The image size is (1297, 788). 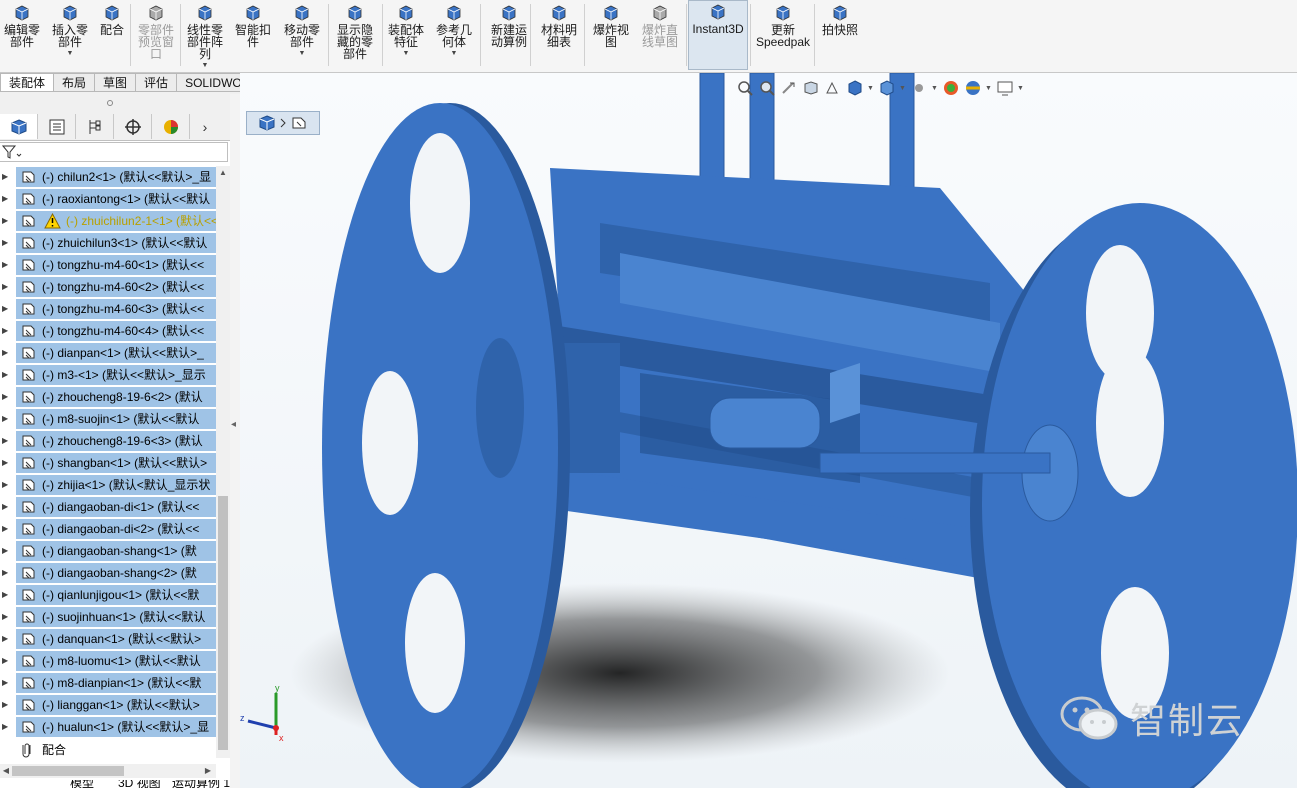 What do you see at coordinates (139, 784) in the screenshot?
I see `bottom-tab-1: 3D 视图` at bounding box center [139, 784].